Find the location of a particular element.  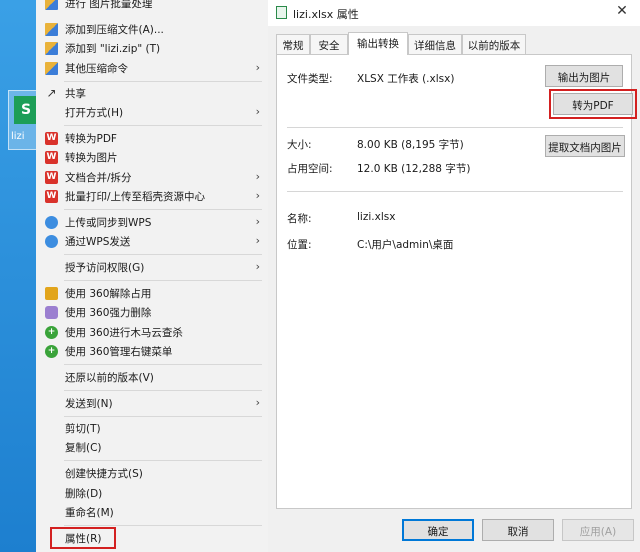

location-value: C:\用户\admin\桌面 is located at coordinates (405, 245).